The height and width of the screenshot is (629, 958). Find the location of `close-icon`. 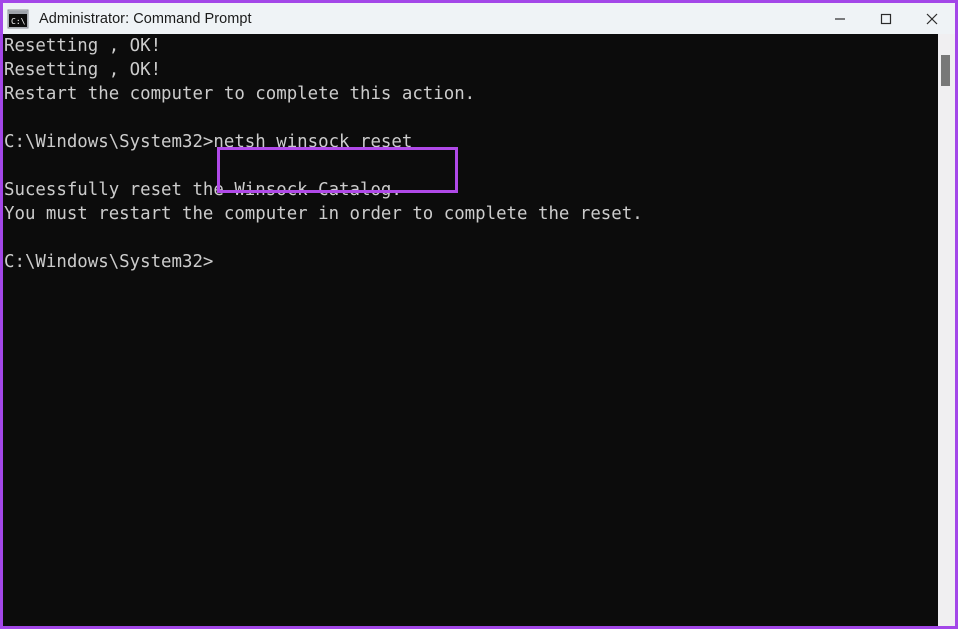

close-icon is located at coordinates (932, 18).